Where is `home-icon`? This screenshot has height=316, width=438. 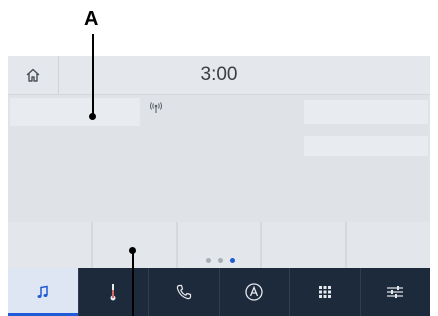 home-icon is located at coordinates (33, 75).